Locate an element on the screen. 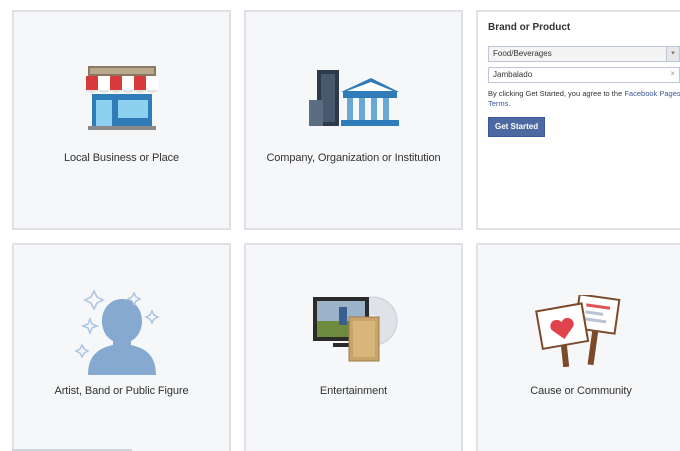  protest-signs-icon is located at coordinates (578, 331).